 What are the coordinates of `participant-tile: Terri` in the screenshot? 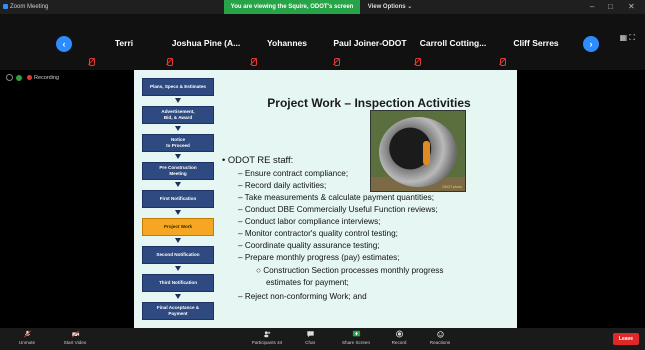 It's located at (124, 43).